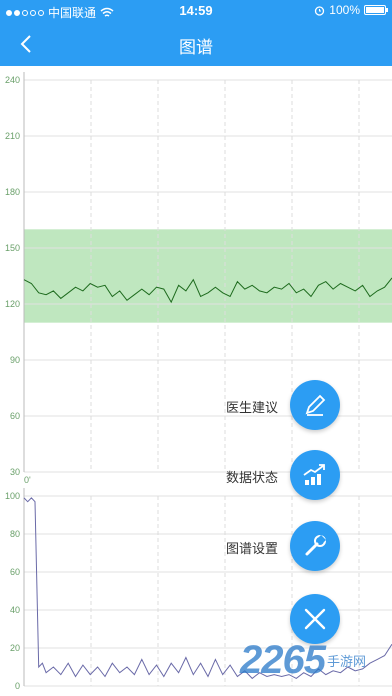  What do you see at coordinates (196, 47) in the screenshot?
I see `page-title: 图谱` at bounding box center [196, 47].